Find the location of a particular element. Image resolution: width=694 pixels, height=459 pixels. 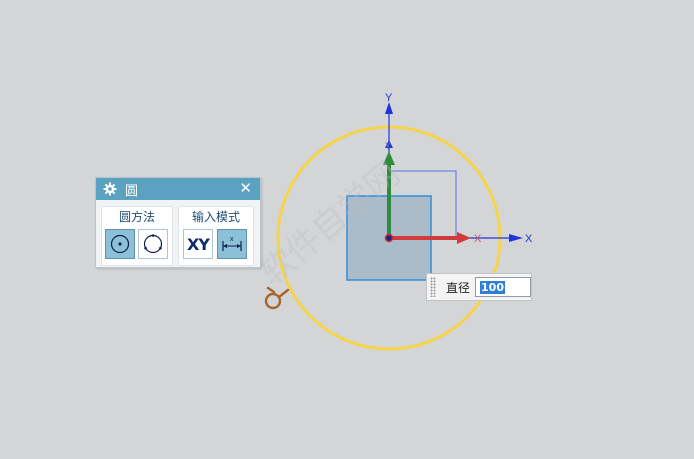

csys-x-label: X is located at coordinates (478, 239).